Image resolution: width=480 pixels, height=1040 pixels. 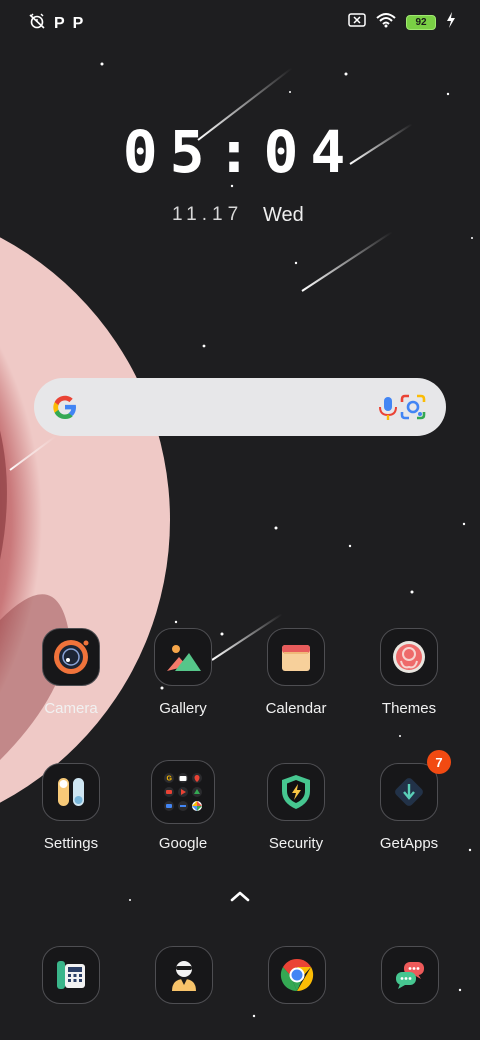 What do you see at coordinates (71, 843) in the screenshot?
I see `app-label: Settings` at bounding box center [71, 843].